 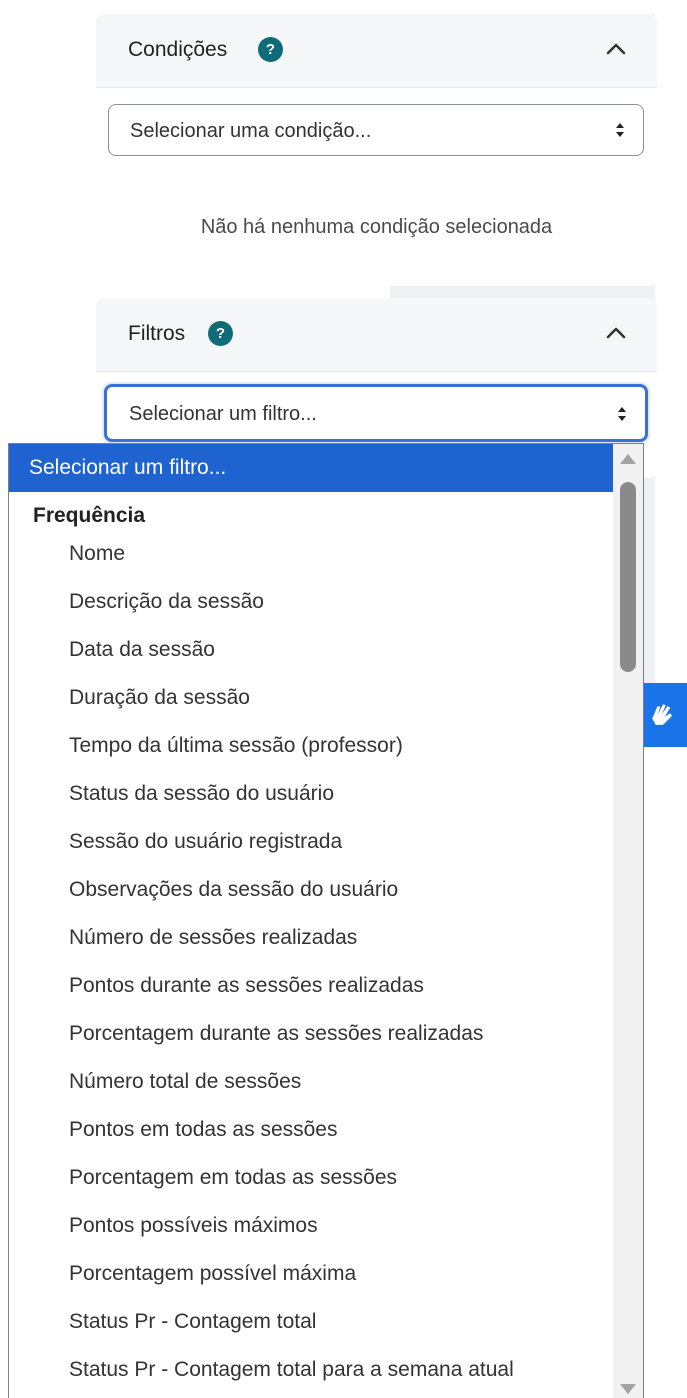 What do you see at coordinates (311, 842) in the screenshot?
I see `dropdown-option: Sessão do usuário registrada` at bounding box center [311, 842].